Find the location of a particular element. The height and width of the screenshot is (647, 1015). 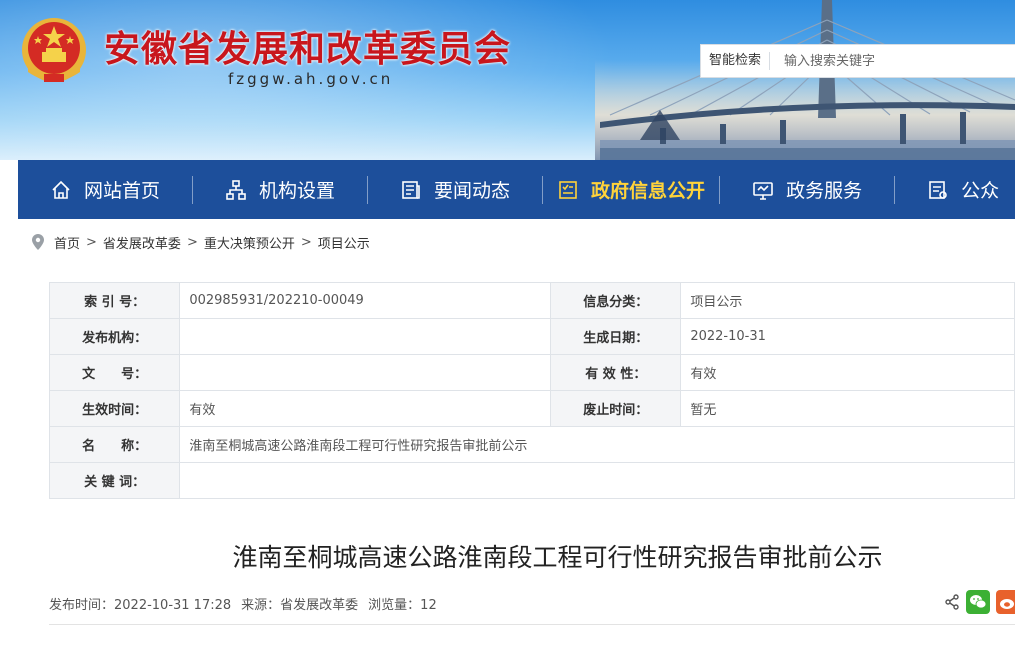

document-icon is located at coordinates (938, 189).